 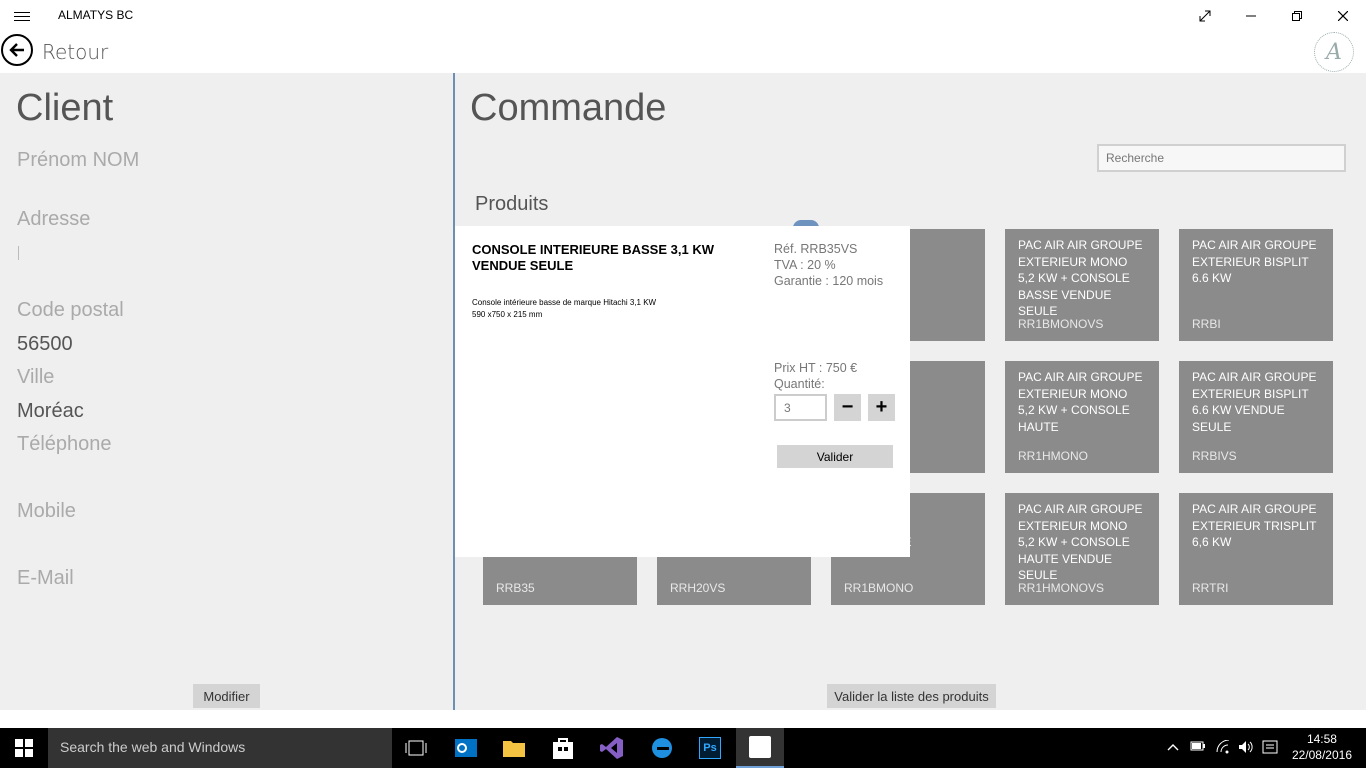 What do you see at coordinates (466, 748) in the screenshot?
I see `outlook-icon` at bounding box center [466, 748].